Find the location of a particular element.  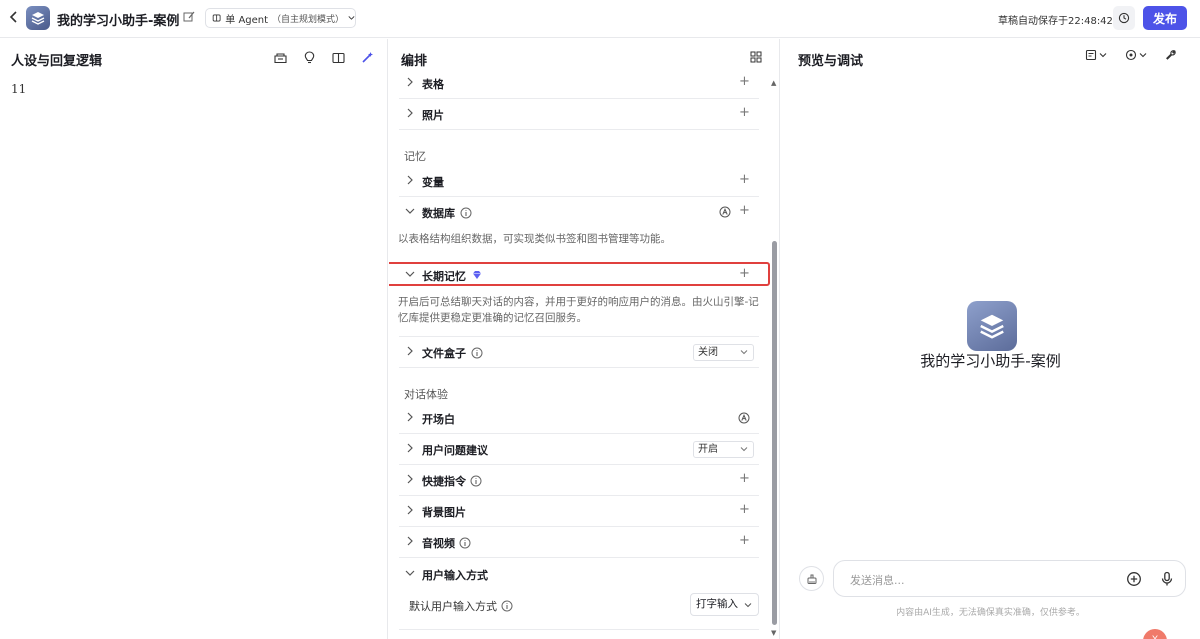

mode-sub-label: （自主规划模式） is located at coordinates (308, 19).